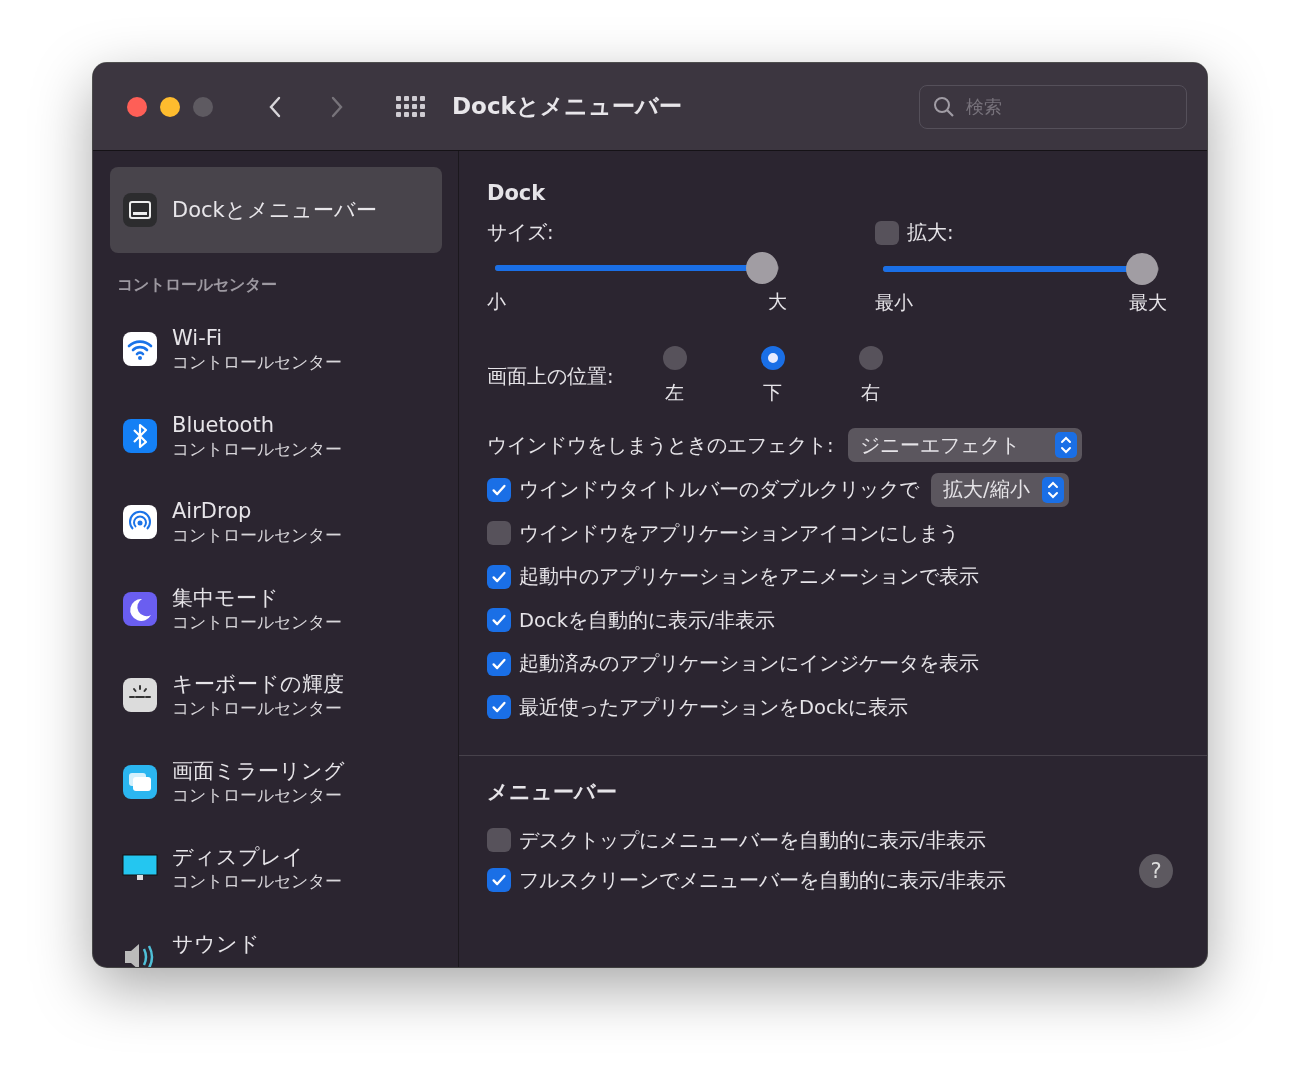 The width and height of the screenshot is (1300, 1090). What do you see at coordinates (276, 349) in the screenshot?
I see `sidebar-item: Wi-Fi コントロールセンター` at bounding box center [276, 349].